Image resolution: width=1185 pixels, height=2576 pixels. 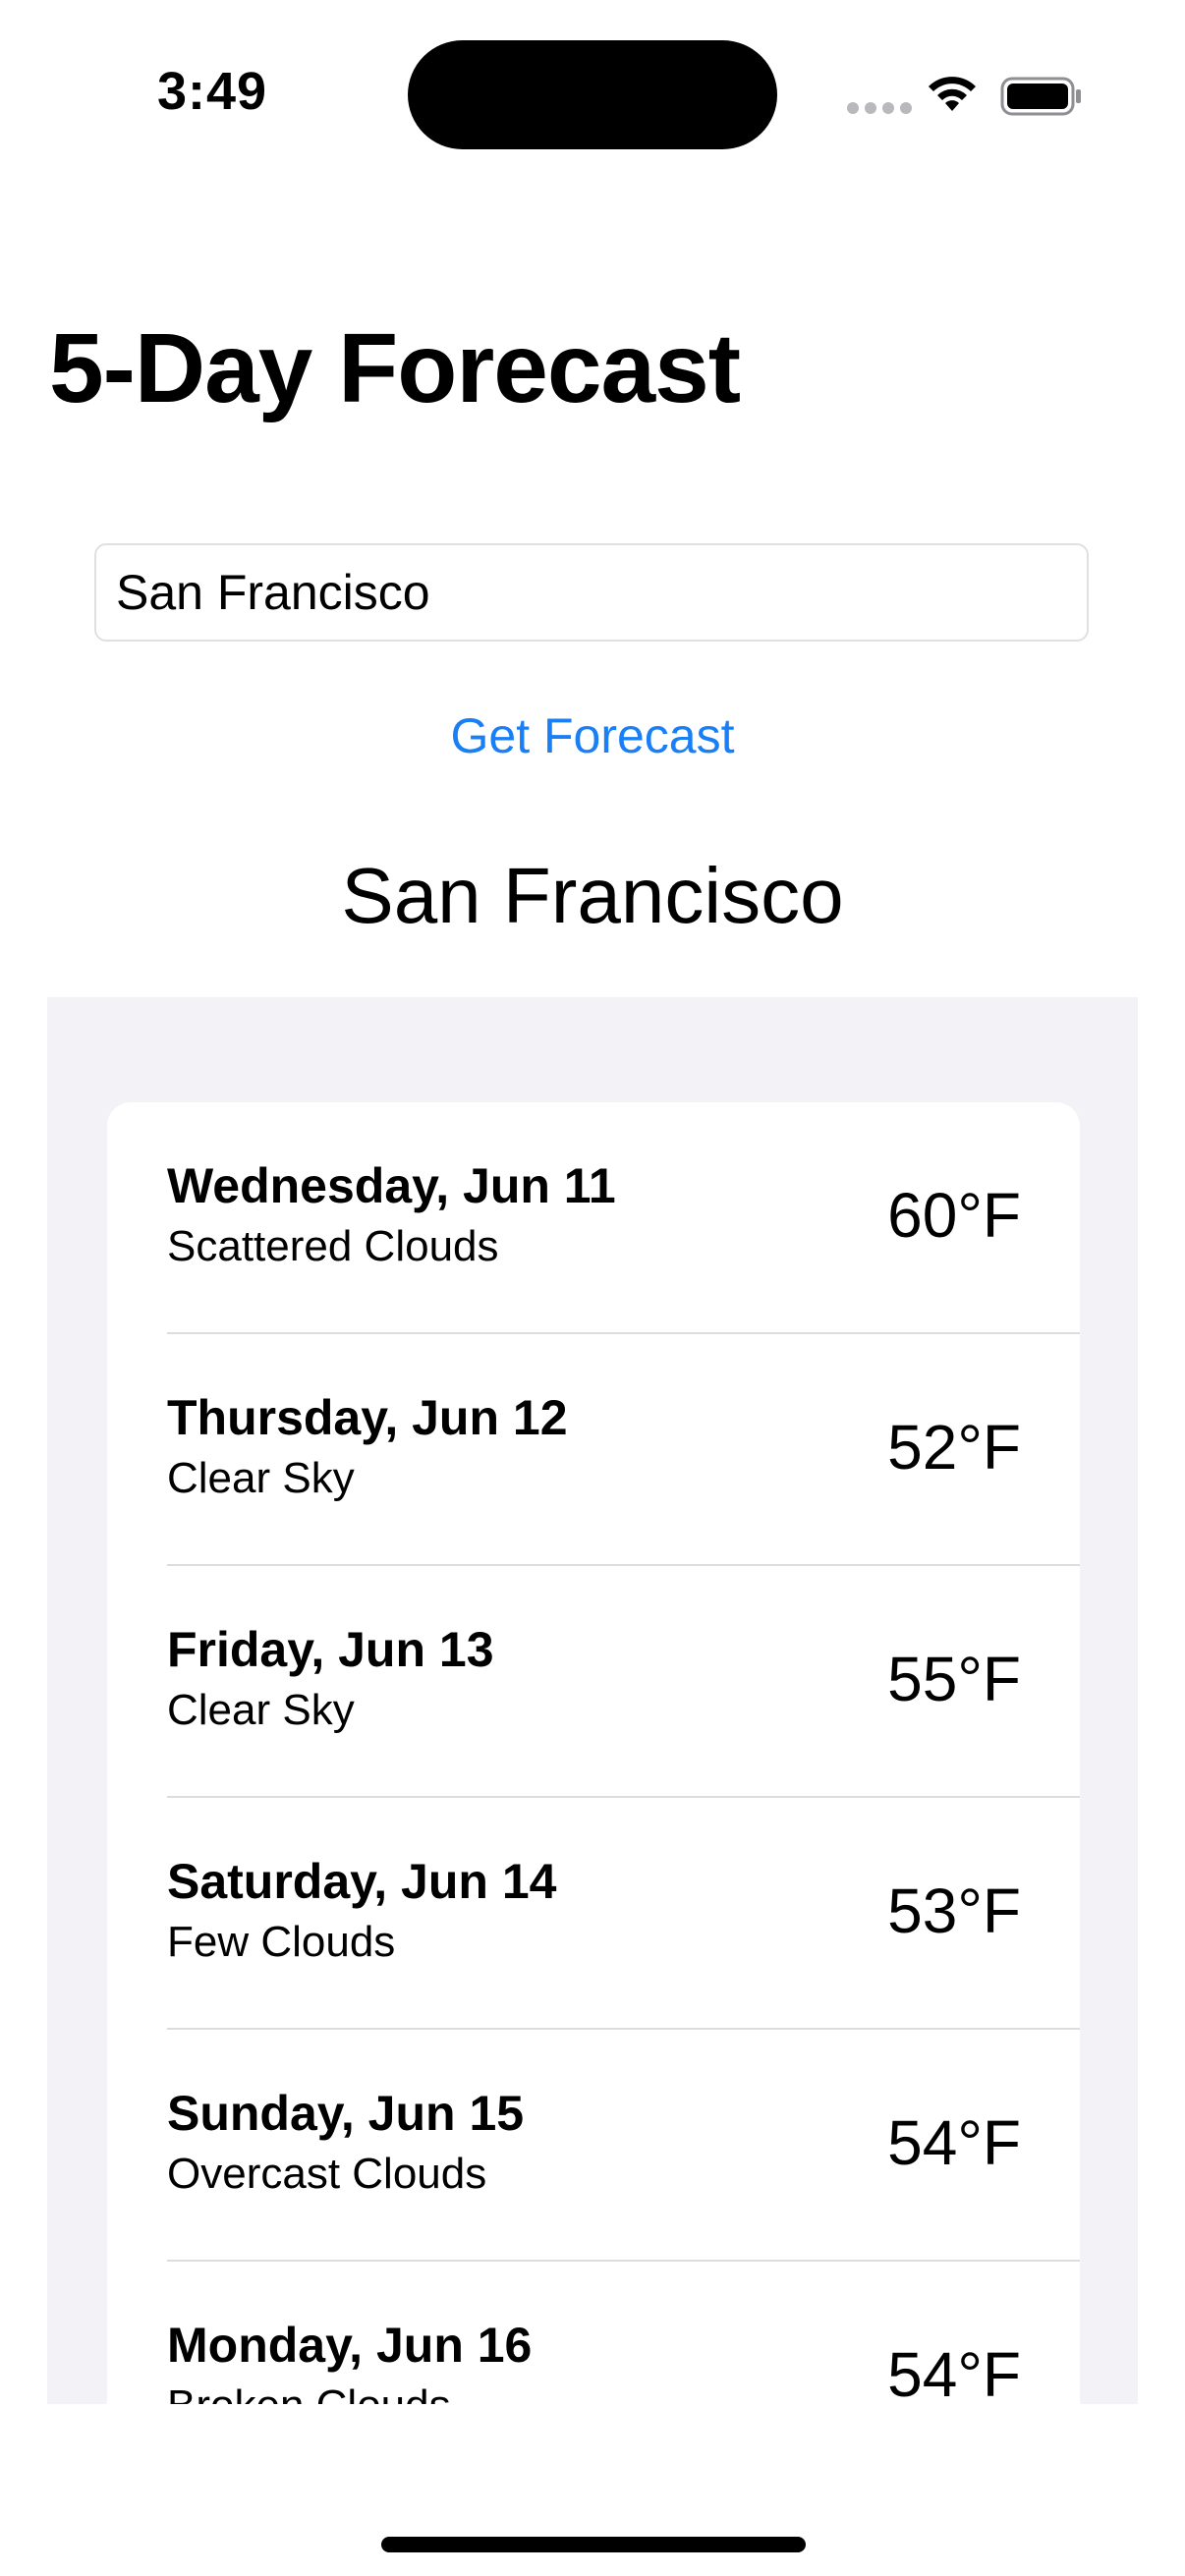 I want to click on forecast-temperature: 60°F, so click(x=954, y=1215).